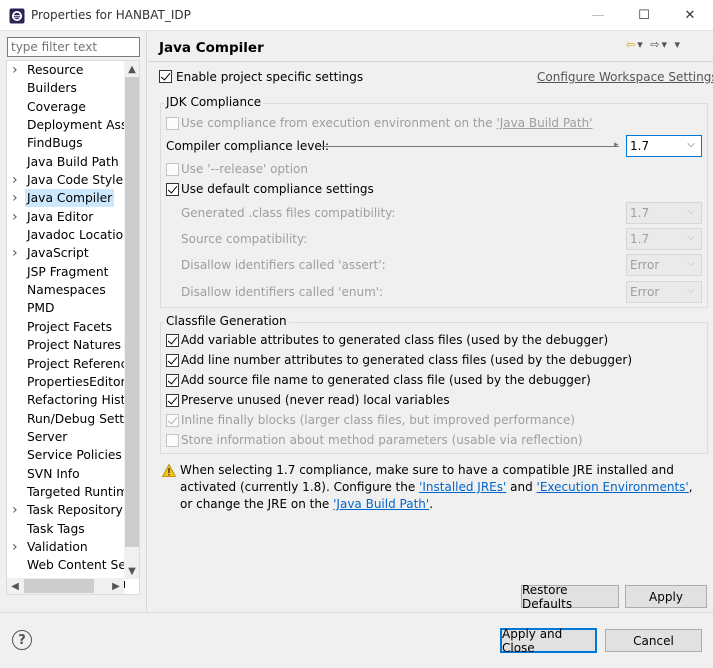 The height and width of the screenshot is (668, 713). Describe the element at coordinates (462, 487) in the screenshot. I see `installed-jres-link: 'Installed JREs'` at that location.